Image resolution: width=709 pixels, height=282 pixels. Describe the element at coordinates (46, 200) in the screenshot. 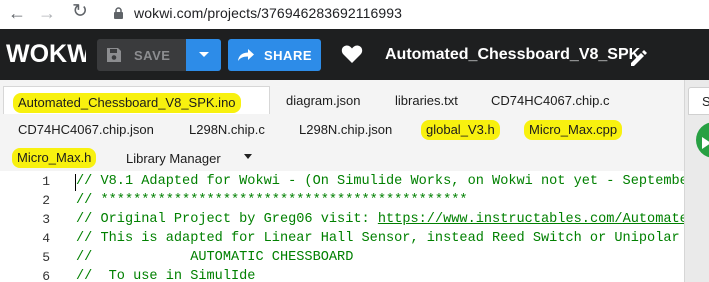

I see `line-number: 2` at that location.